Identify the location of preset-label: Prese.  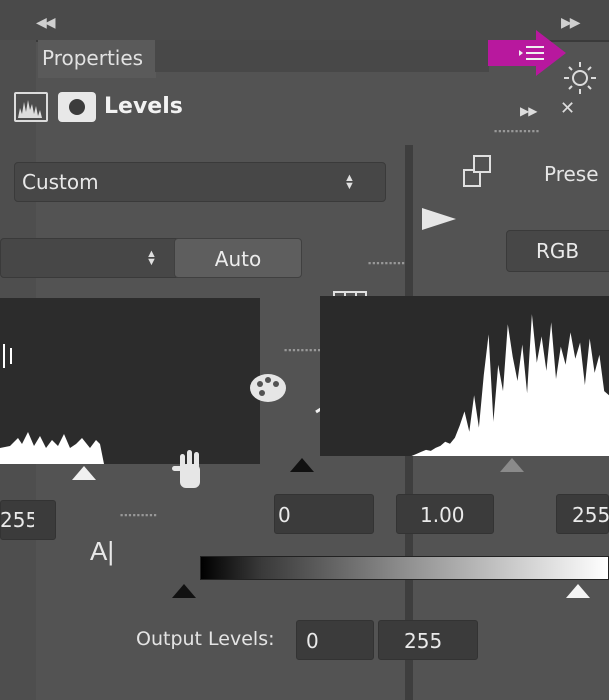
(571, 174).